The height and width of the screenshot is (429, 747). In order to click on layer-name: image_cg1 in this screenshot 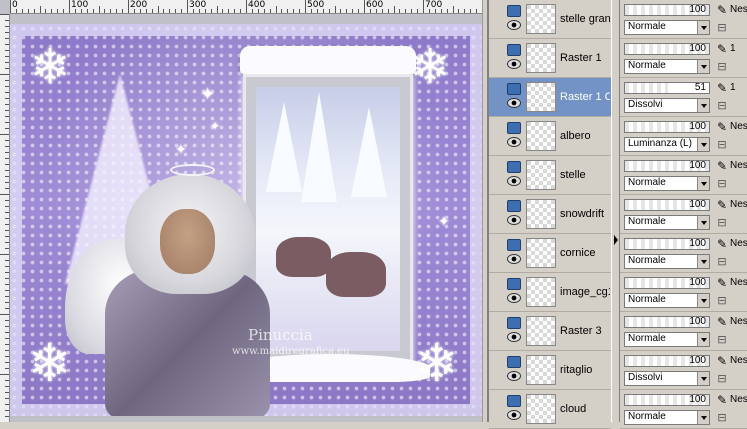, I will do `click(585, 292)`.